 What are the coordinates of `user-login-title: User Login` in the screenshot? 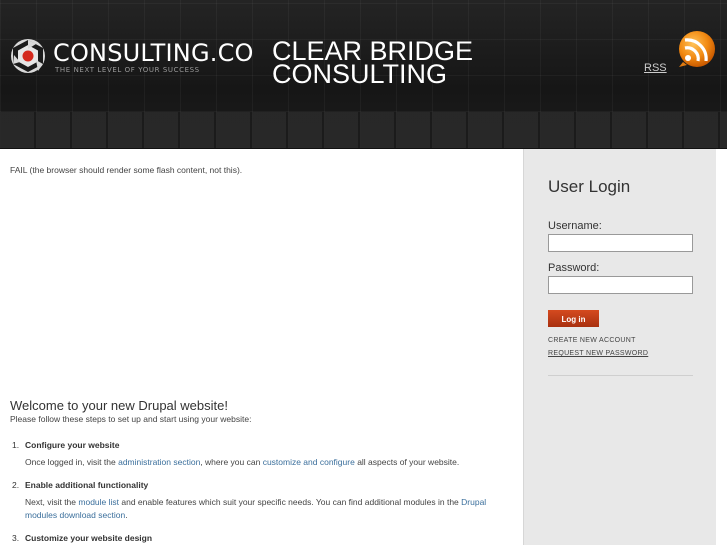 It's located at (589, 186).